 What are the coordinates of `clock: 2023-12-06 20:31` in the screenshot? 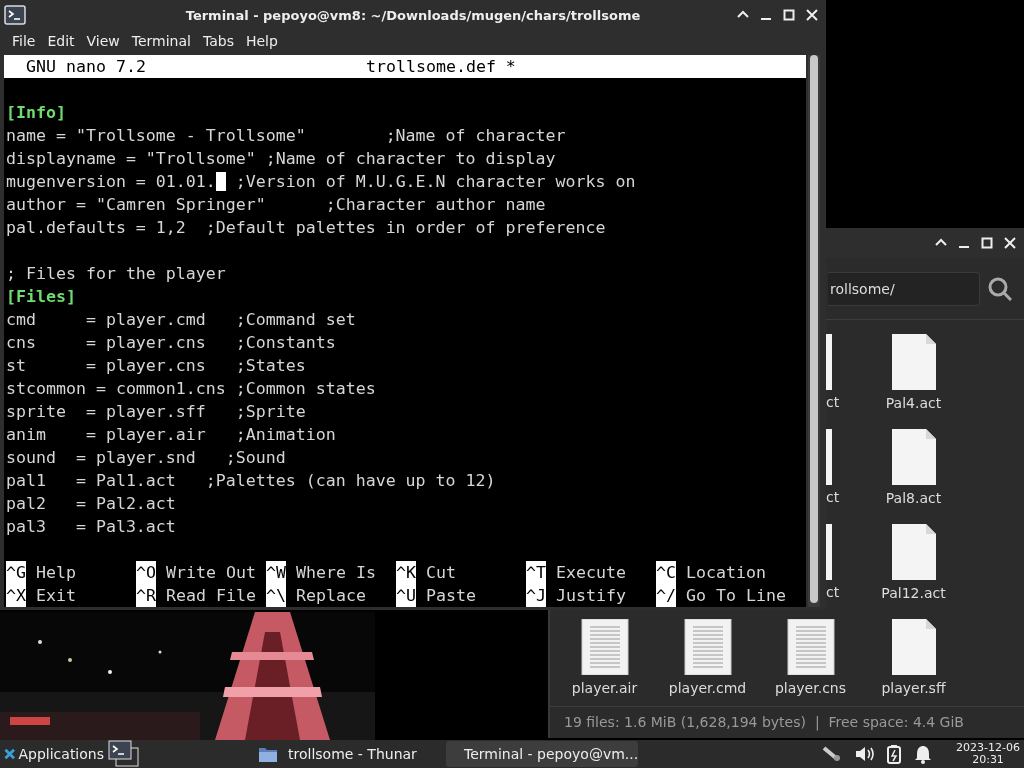 It's located at (988, 754).